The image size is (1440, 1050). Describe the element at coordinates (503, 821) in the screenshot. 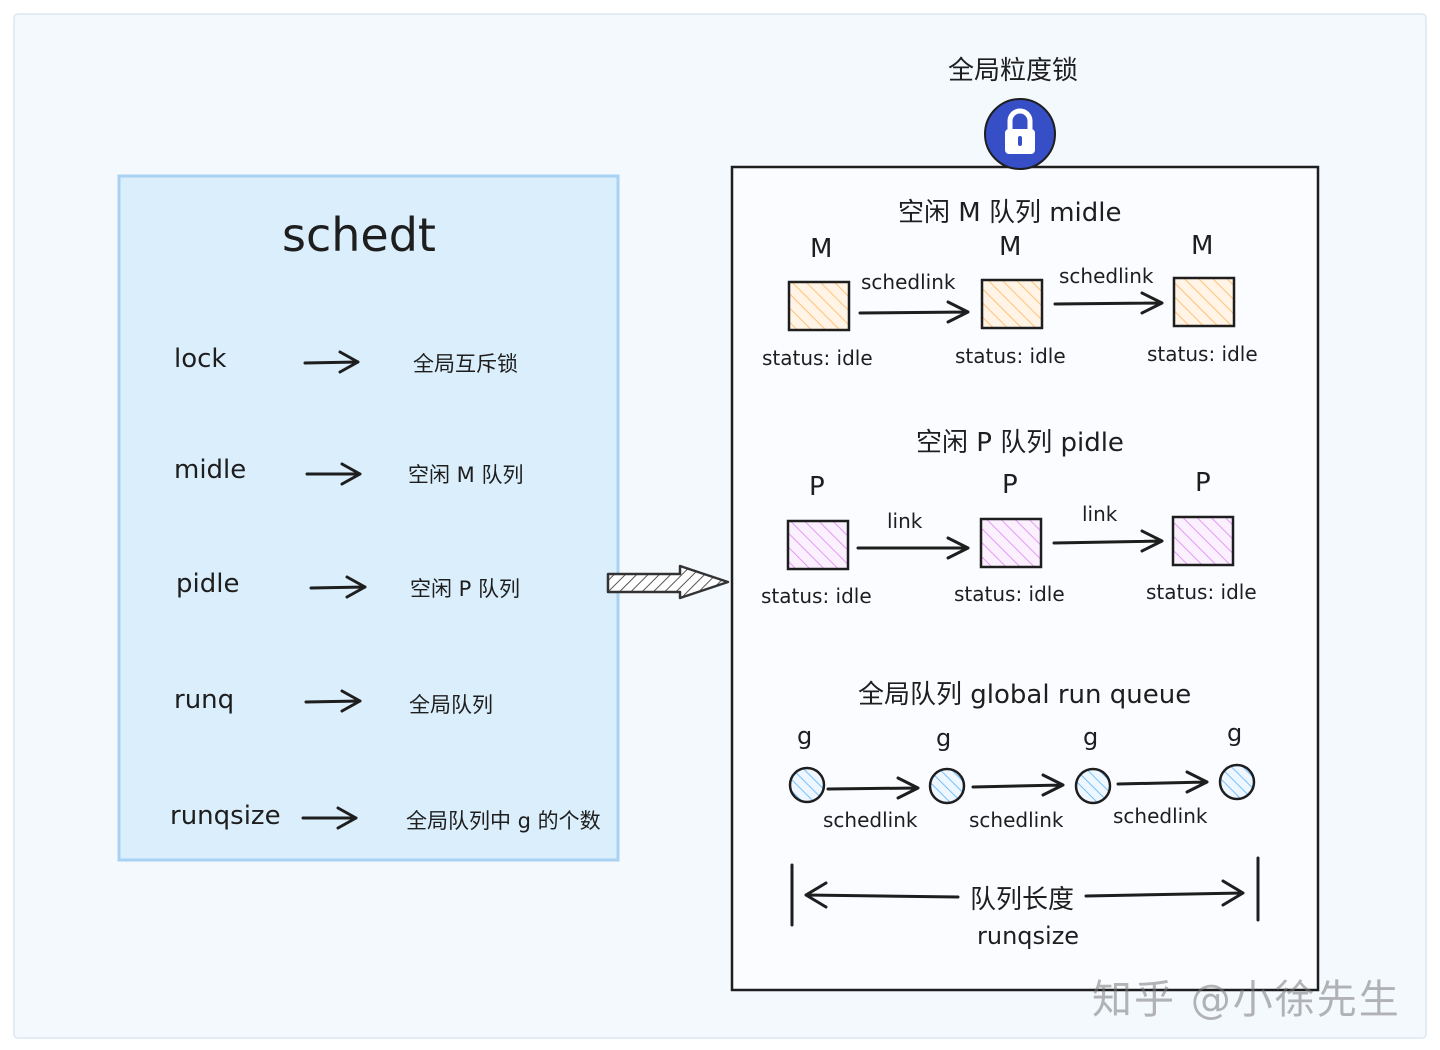

I see `field-runqsize-desc: 全局队列中 g 的个数` at that location.